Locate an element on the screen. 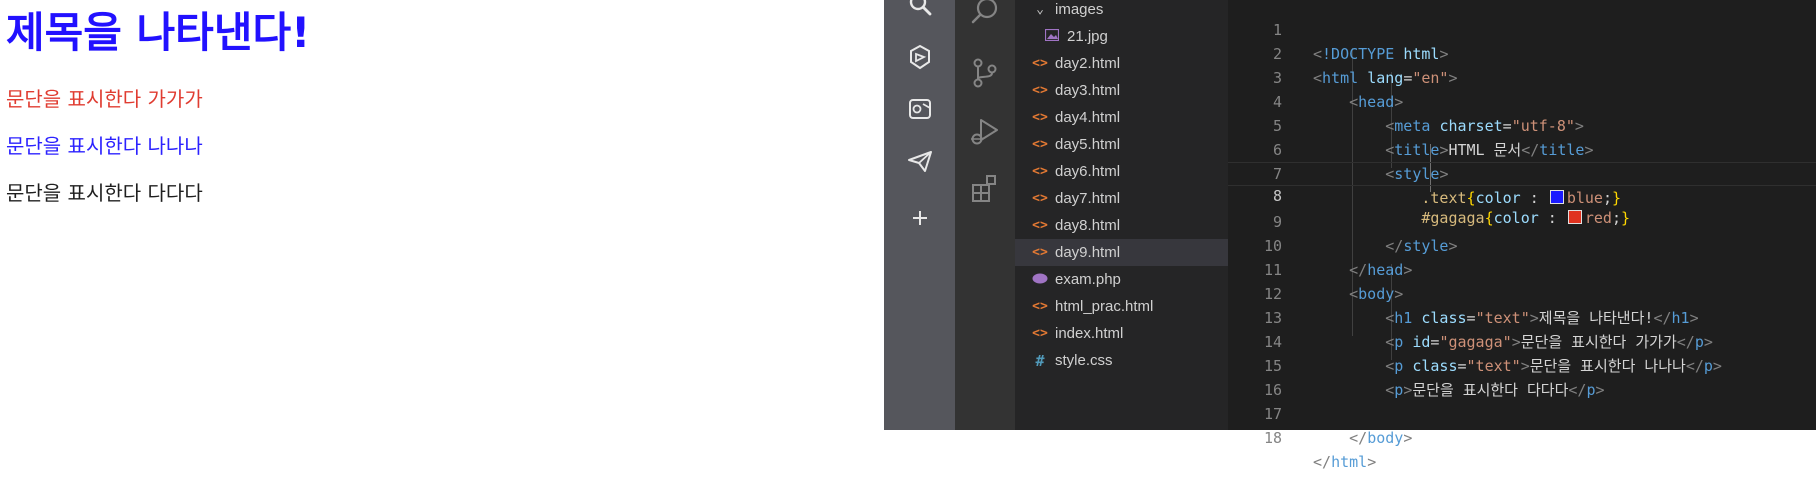 The height and width of the screenshot is (498, 1816). preview-paragraph-blue: 문단을 표시한다 나나나 is located at coordinates (104, 146).